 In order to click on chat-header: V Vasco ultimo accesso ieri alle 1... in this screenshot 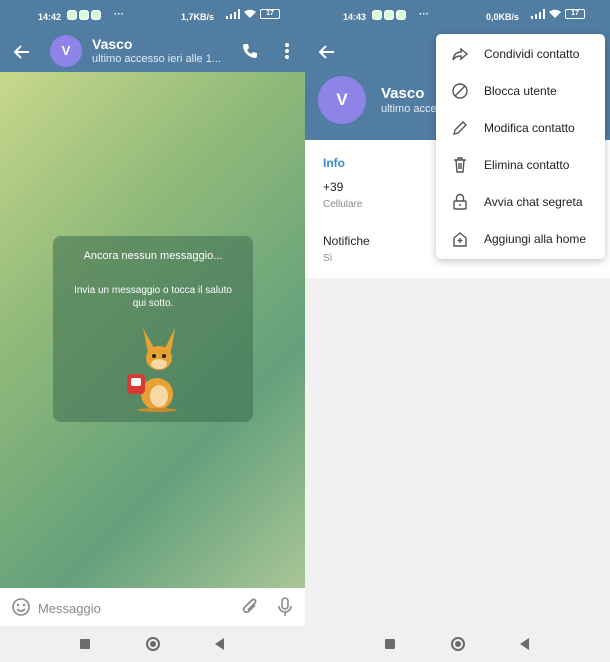, I will do `click(152, 52)`.